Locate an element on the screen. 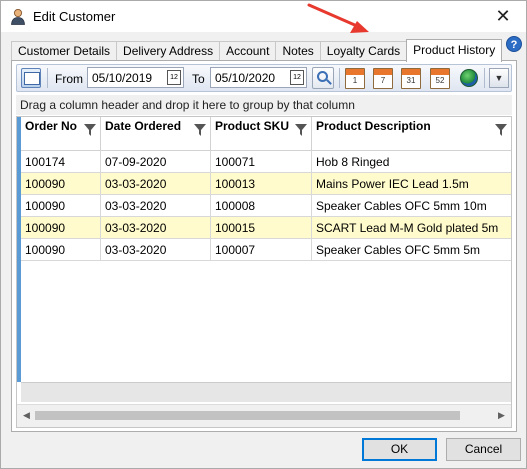 The image size is (527, 469). column-header-label: Order No is located at coordinates (51, 126).